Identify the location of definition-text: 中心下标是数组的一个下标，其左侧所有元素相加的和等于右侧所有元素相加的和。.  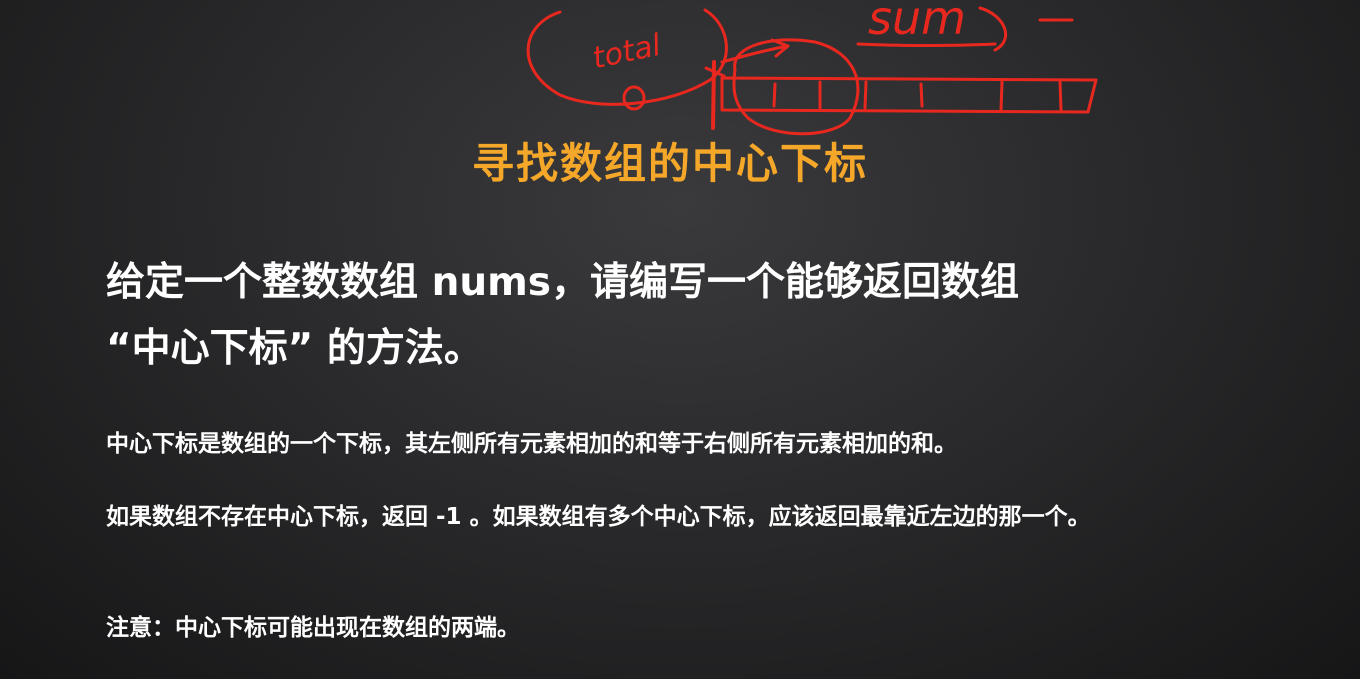
(531, 444).